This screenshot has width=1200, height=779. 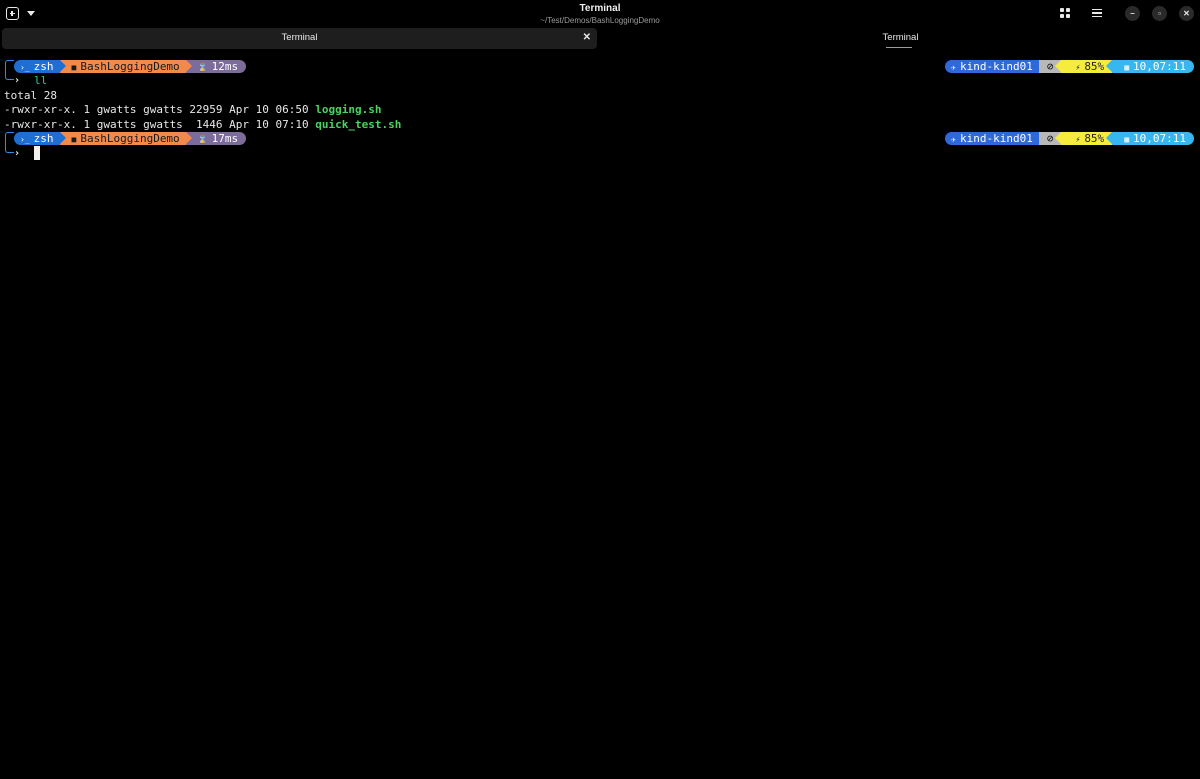 I want to click on duration-segment: ⌛ 12ms, so click(x=216, y=66).